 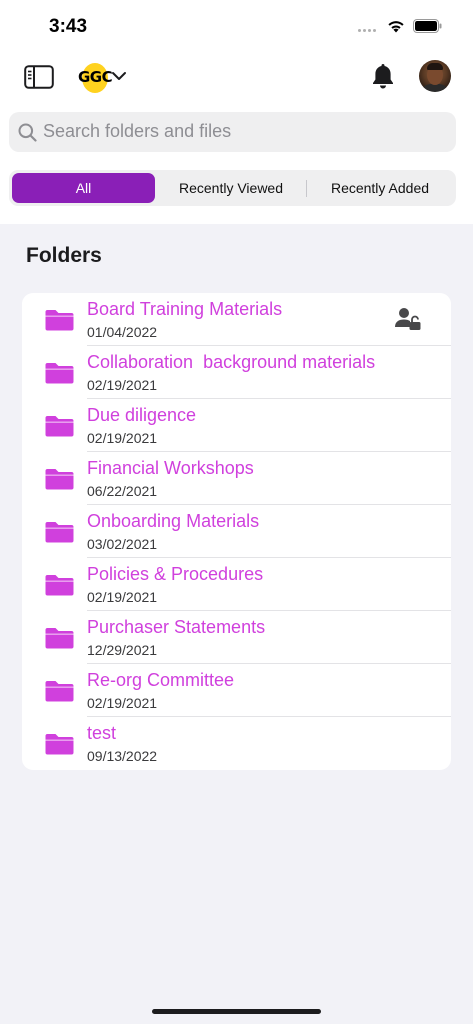 I want to click on org-logo-text: GGC, so click(x=95, y=77).